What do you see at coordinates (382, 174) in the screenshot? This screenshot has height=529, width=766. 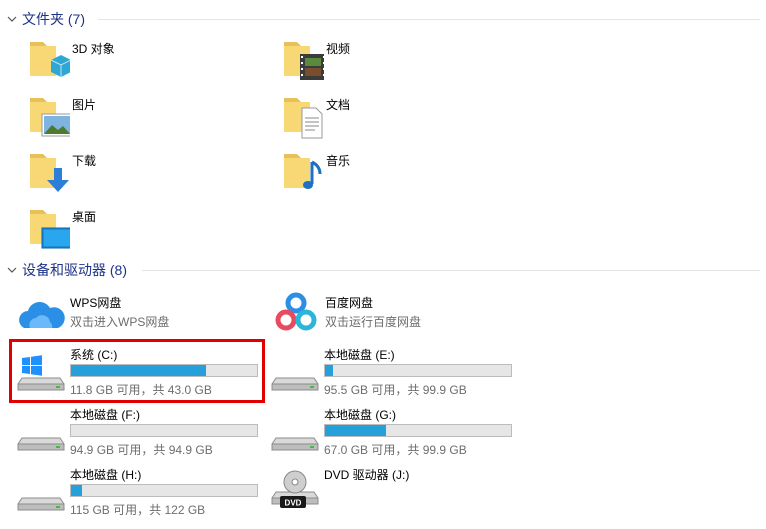 I see `folder-music: 音乐` at bounding box center [382, 174].